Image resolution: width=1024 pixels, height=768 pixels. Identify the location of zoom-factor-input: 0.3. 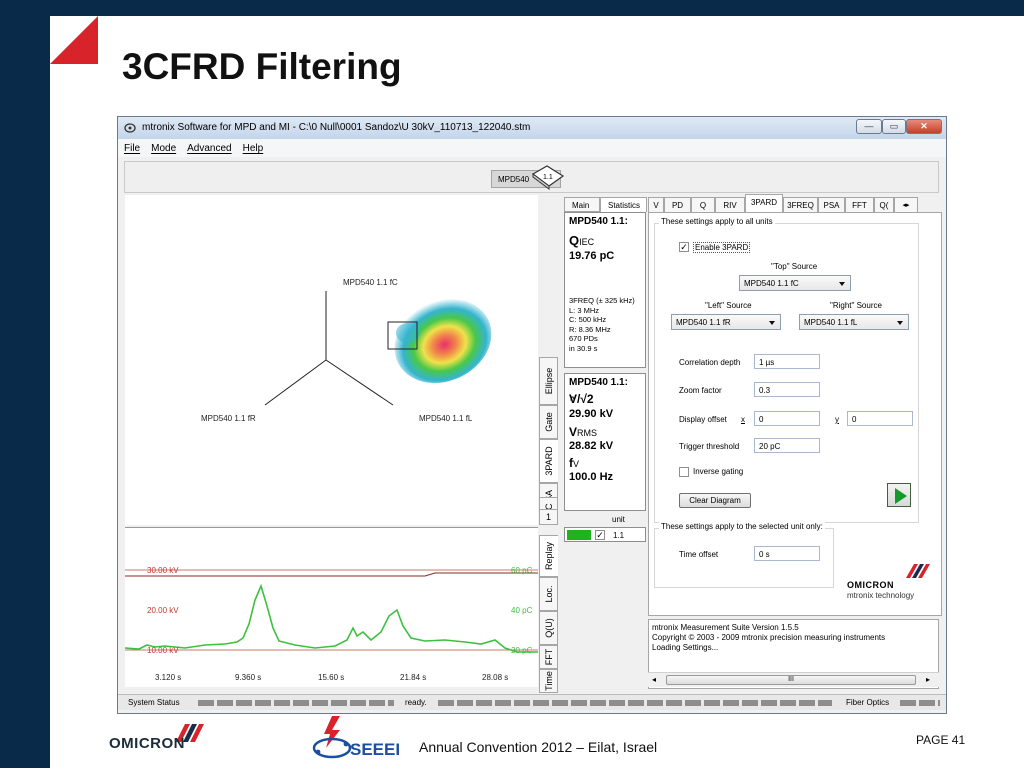
(787, 389).